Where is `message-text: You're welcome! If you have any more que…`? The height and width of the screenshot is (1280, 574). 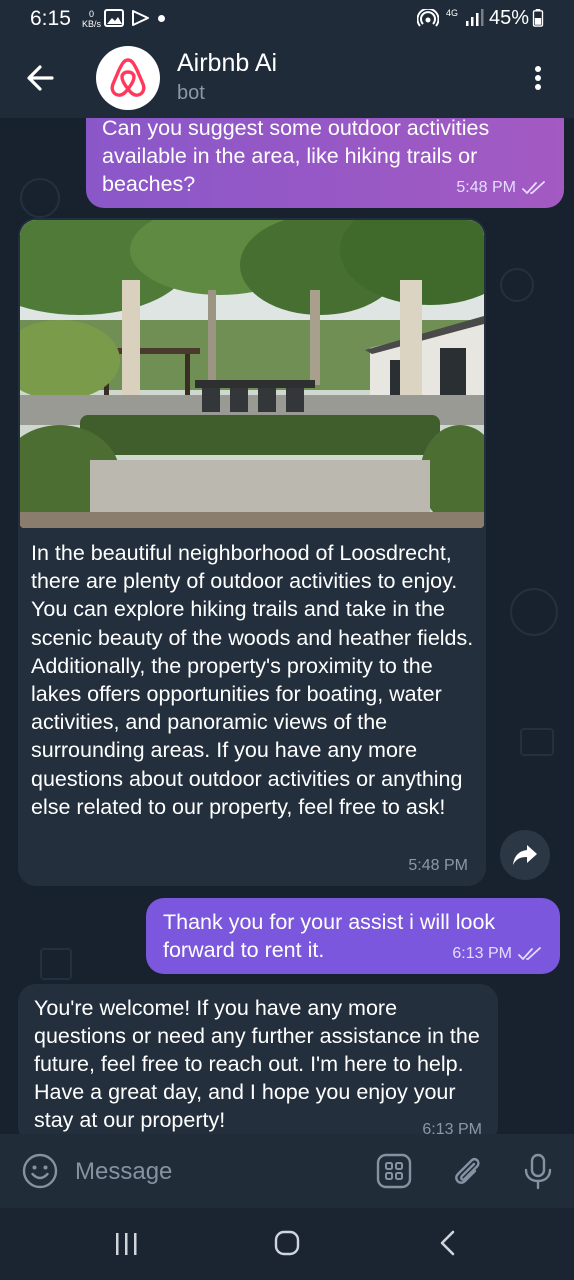 message-text: You're welcome! If you have any more que… is located at coordinates (257, 1064).